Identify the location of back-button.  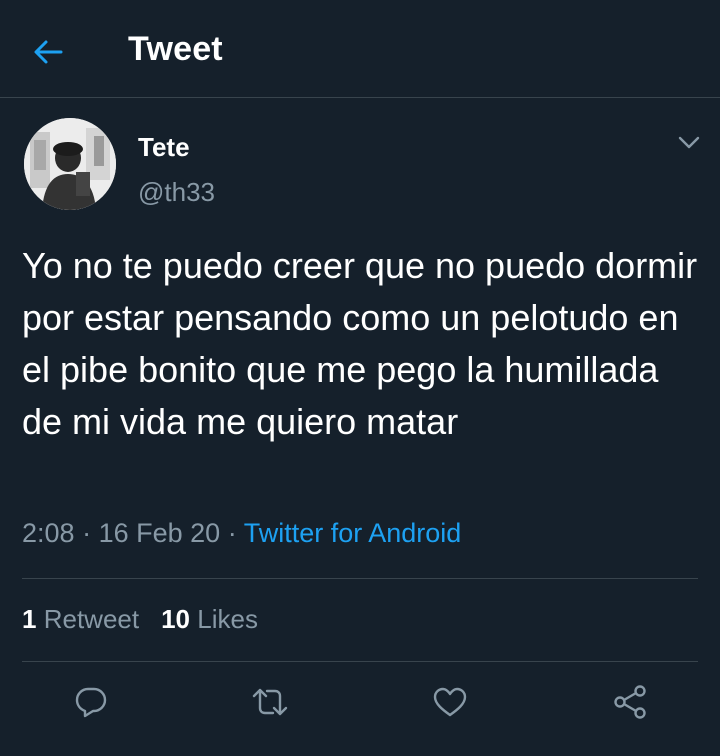
(48, 52).